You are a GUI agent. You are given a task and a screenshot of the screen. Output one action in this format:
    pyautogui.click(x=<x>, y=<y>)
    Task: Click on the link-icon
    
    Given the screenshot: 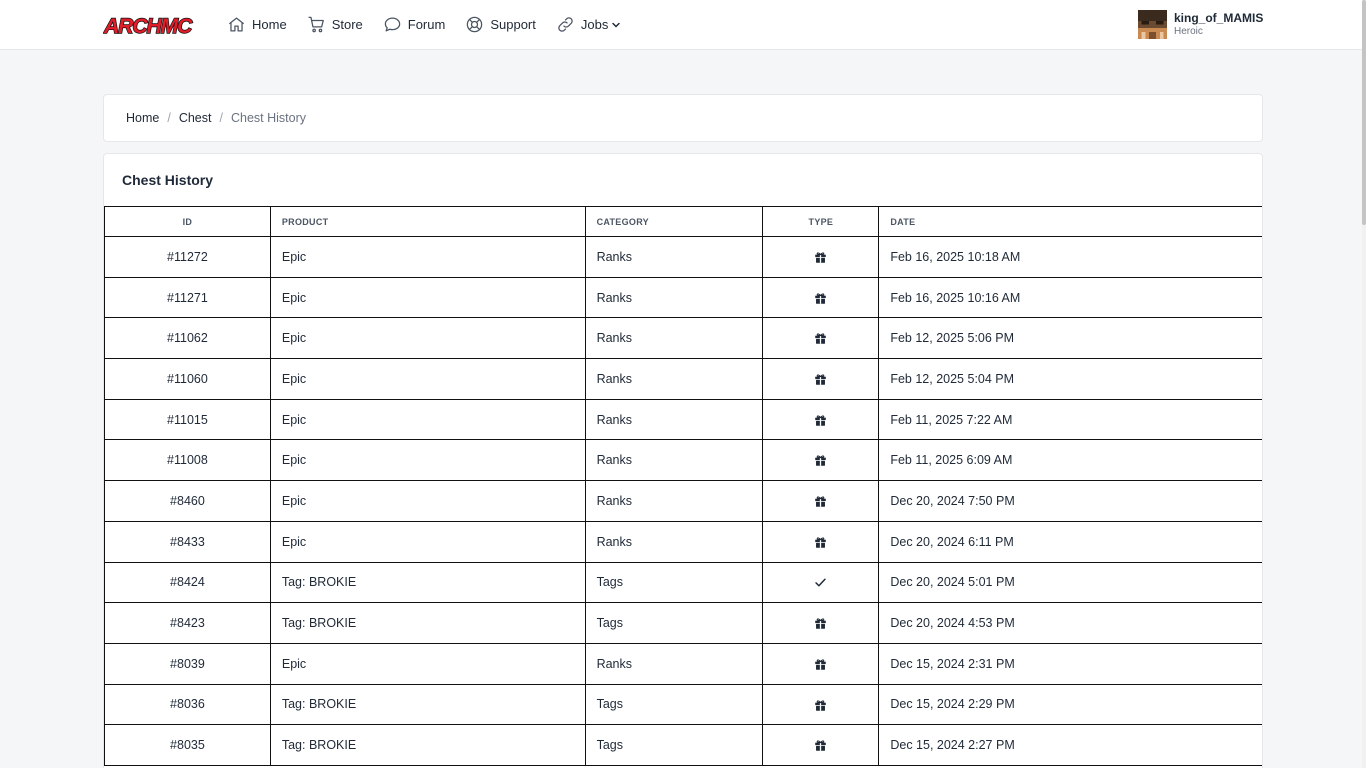 What is the action you would take?
    pyautogui.click(x=565, y=24)
    